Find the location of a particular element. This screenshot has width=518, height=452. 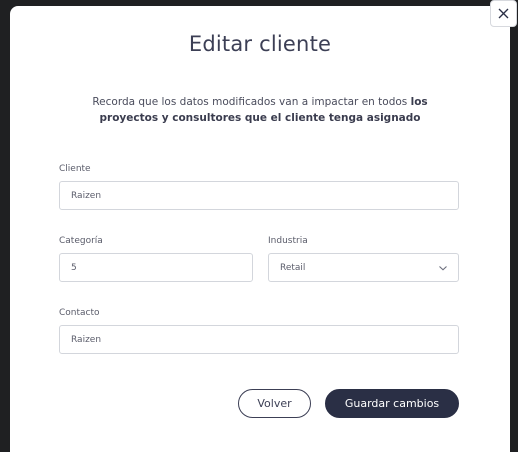

cliente-input: Raizen is located at coordinates (259, 195).